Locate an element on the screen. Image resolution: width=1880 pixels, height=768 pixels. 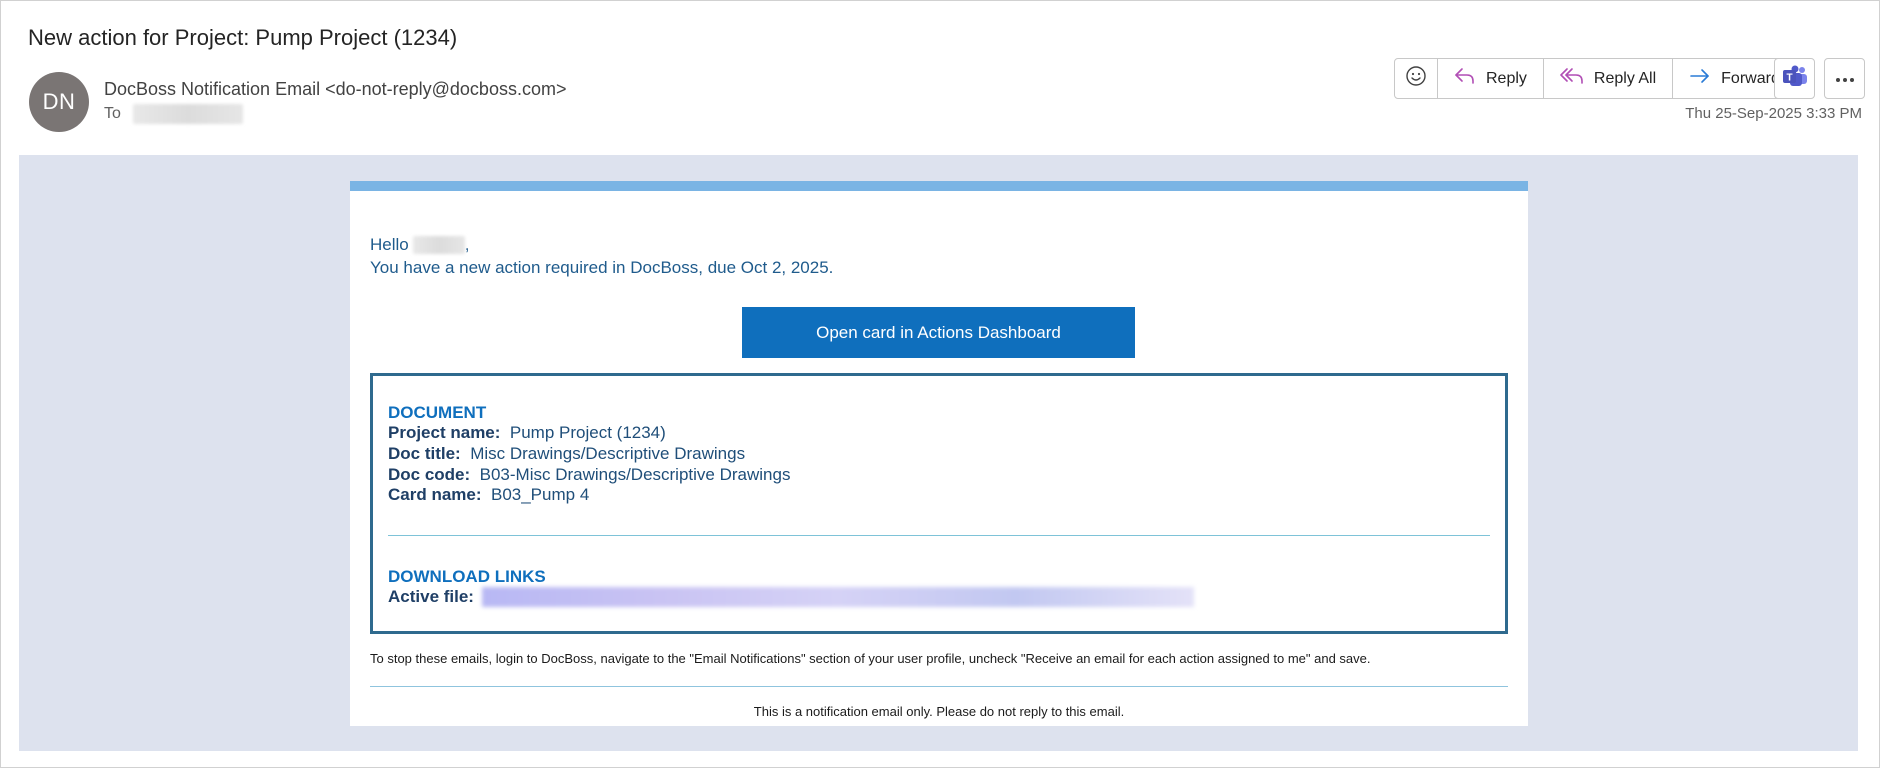
reply-button: Reply is located at coordinates (1491, 78).